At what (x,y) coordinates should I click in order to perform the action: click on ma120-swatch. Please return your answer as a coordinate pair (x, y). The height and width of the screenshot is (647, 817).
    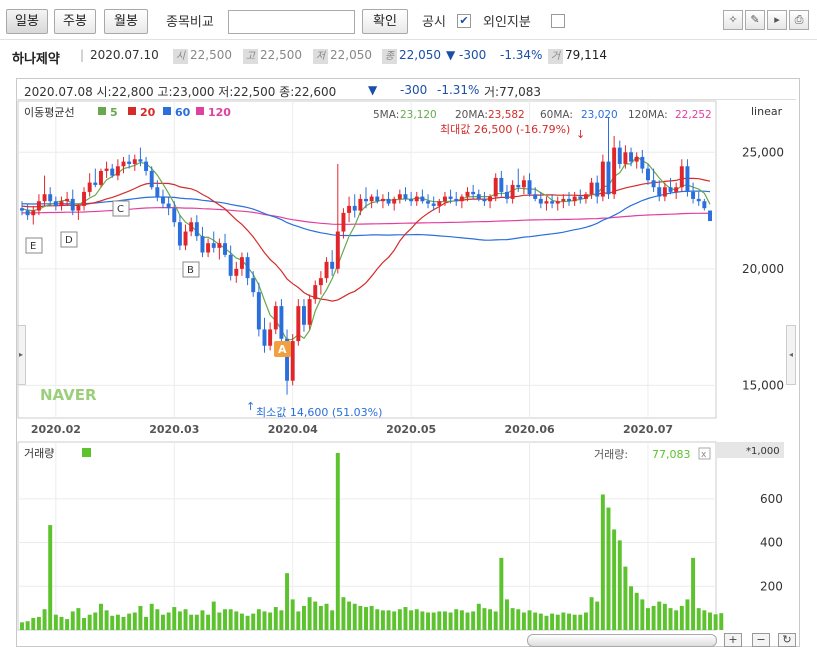
    Looking at the image, I should click on (200, 111).